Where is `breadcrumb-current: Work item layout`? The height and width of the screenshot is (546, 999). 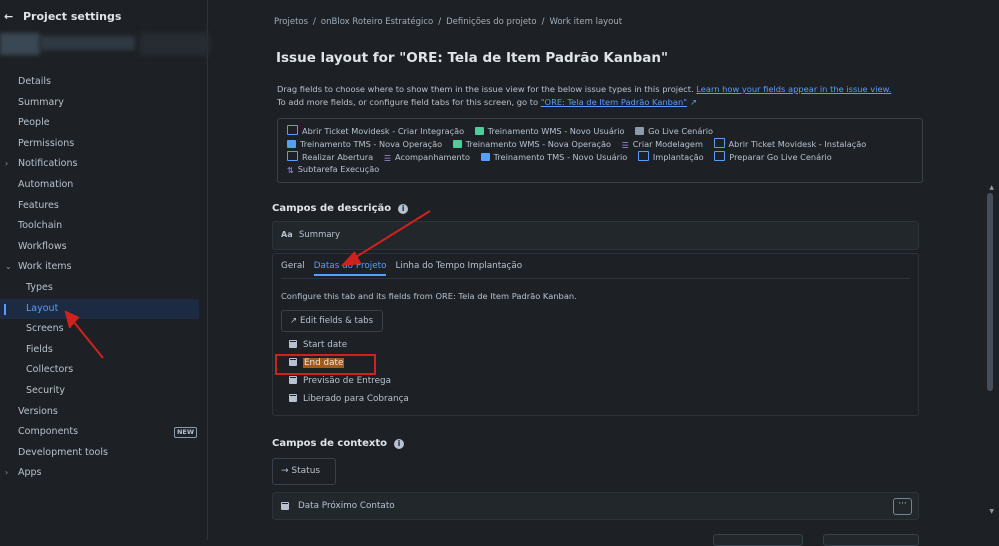
breadcrumb-current: Work item layout is located at coordinates (586, 22).